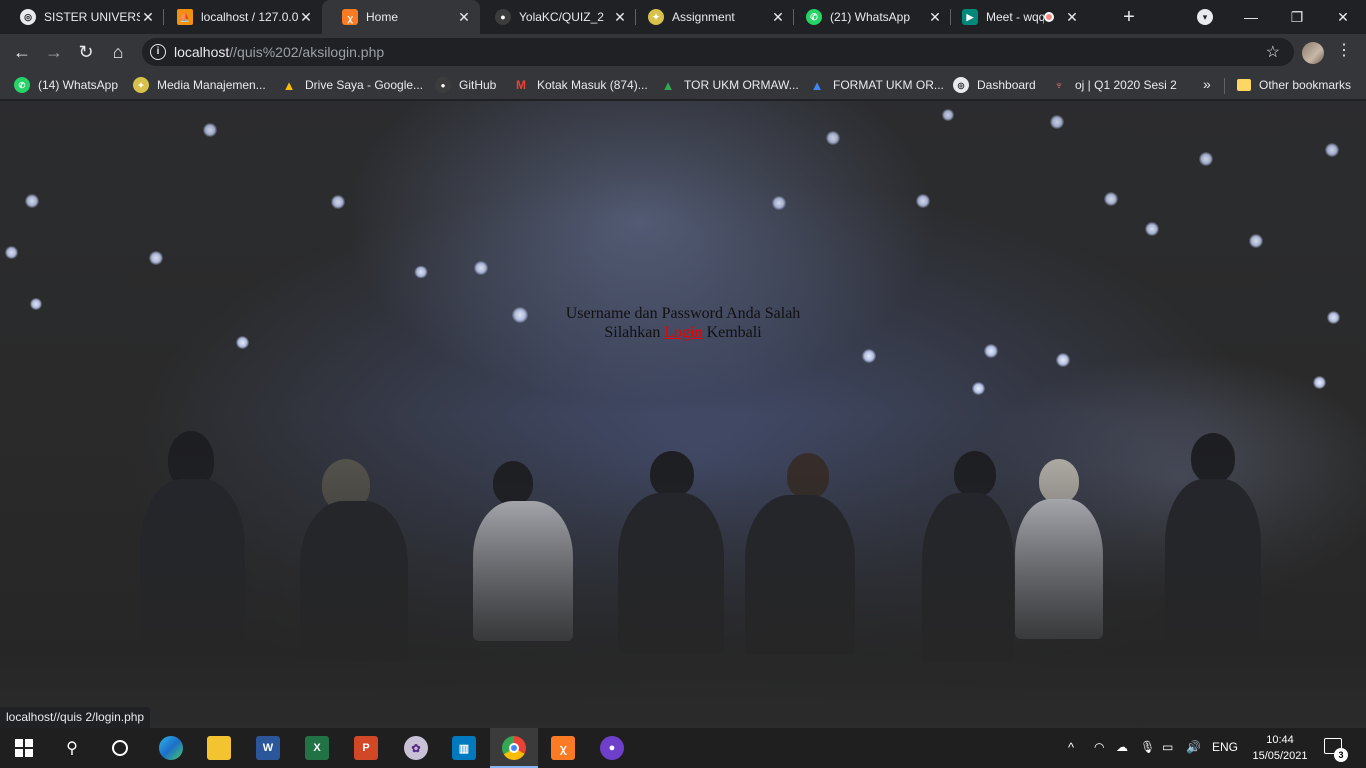  Describe the element at coordinates (219, 748) in the screenshot. I see `file-explorer-icon` at that location.